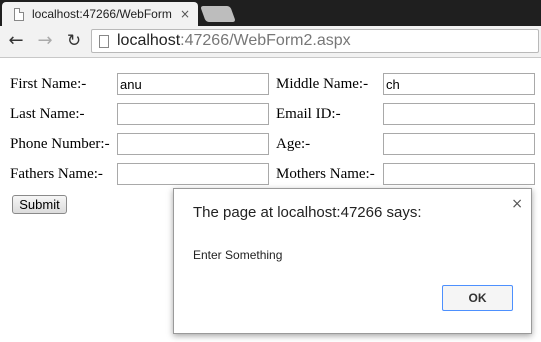 This screenshot has height=342, width=541. Describe the element at coordinates (459, 114) in the screenshot. I see `email-input` at that location.